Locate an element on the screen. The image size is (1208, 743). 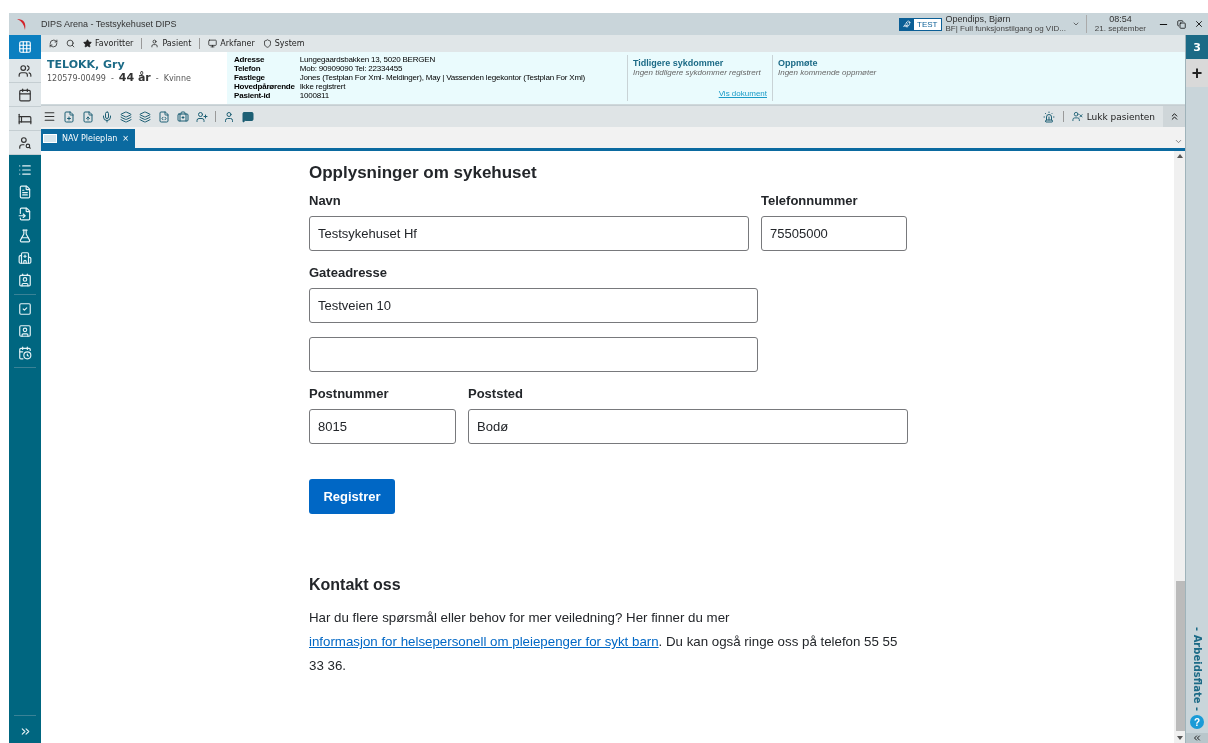
shield-icon is located at coordinates (267, 43).